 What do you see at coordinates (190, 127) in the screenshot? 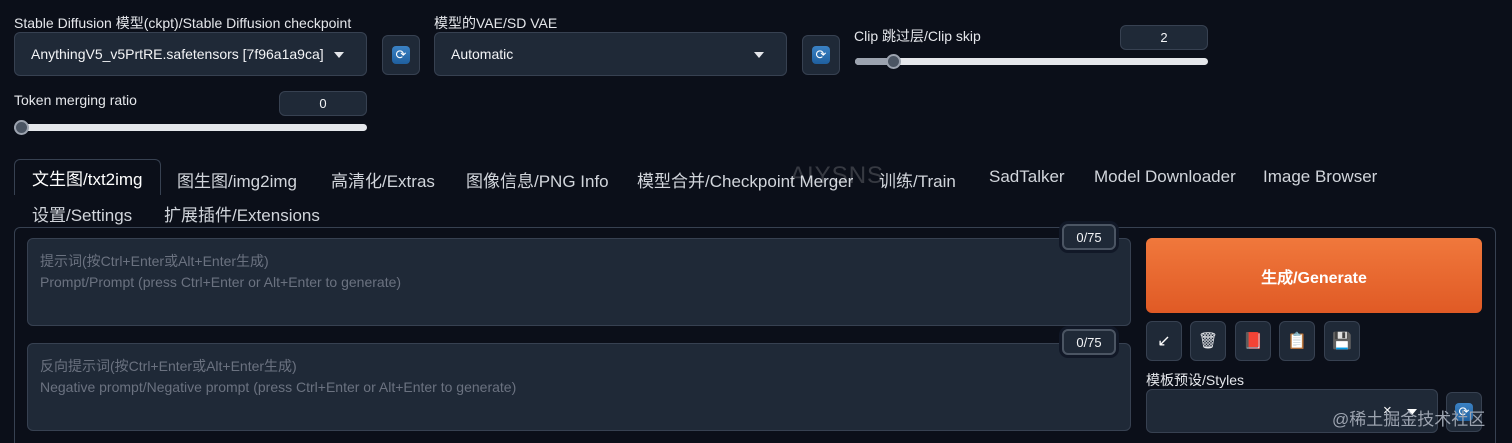
I see `token-merging-slider` at bounding box center [190, 127].